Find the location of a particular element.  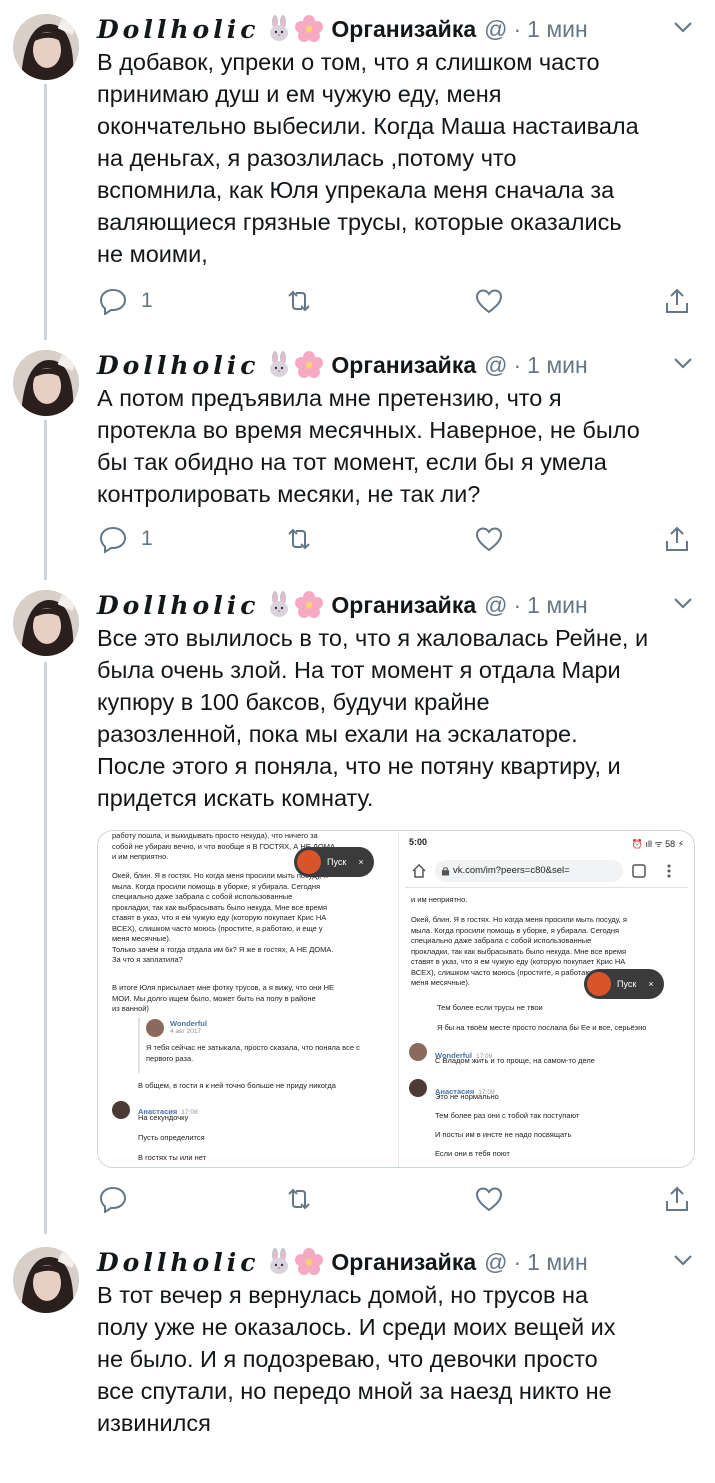

url-text: vk.com/im?peers=c80&sel= is located at coordinates (511, 870).